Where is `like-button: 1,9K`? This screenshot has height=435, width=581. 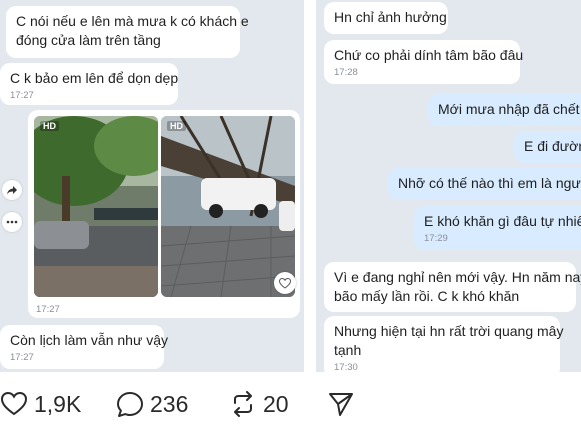 like-button: 1,9K is located at coordinates (40, 404).